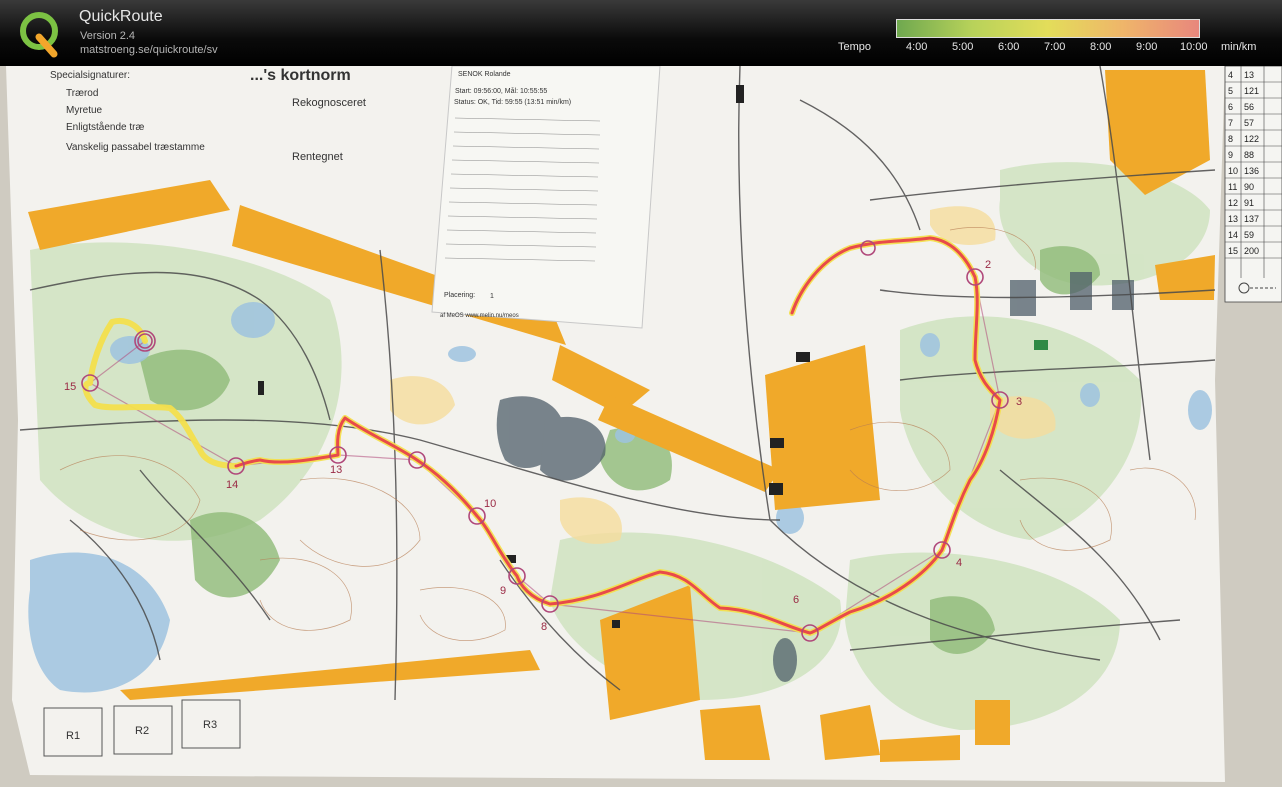 This screenshot has width=1282, height=787. What do you see at coordinates (1233, 235) in the screenshot?
I see `table-cell-index: 14` at bounding box center [1233, 235].